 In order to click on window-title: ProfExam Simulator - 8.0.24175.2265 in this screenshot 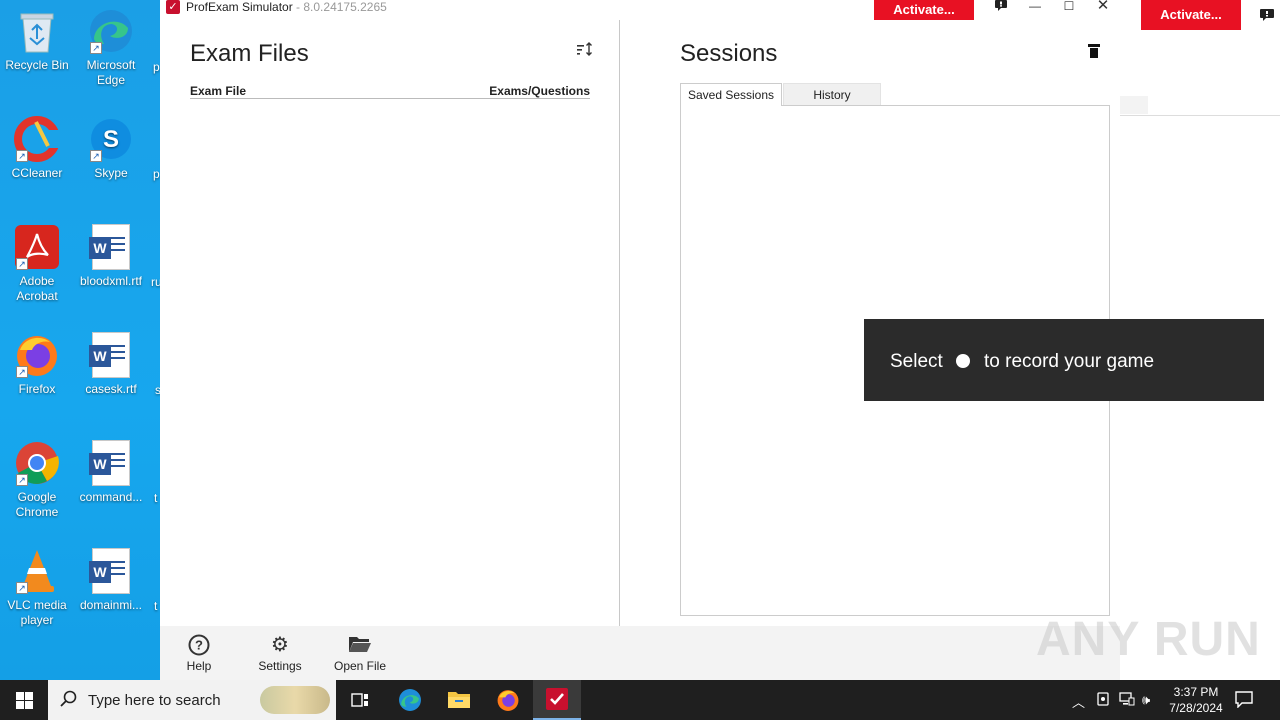, I will do `click(286, 7)`.